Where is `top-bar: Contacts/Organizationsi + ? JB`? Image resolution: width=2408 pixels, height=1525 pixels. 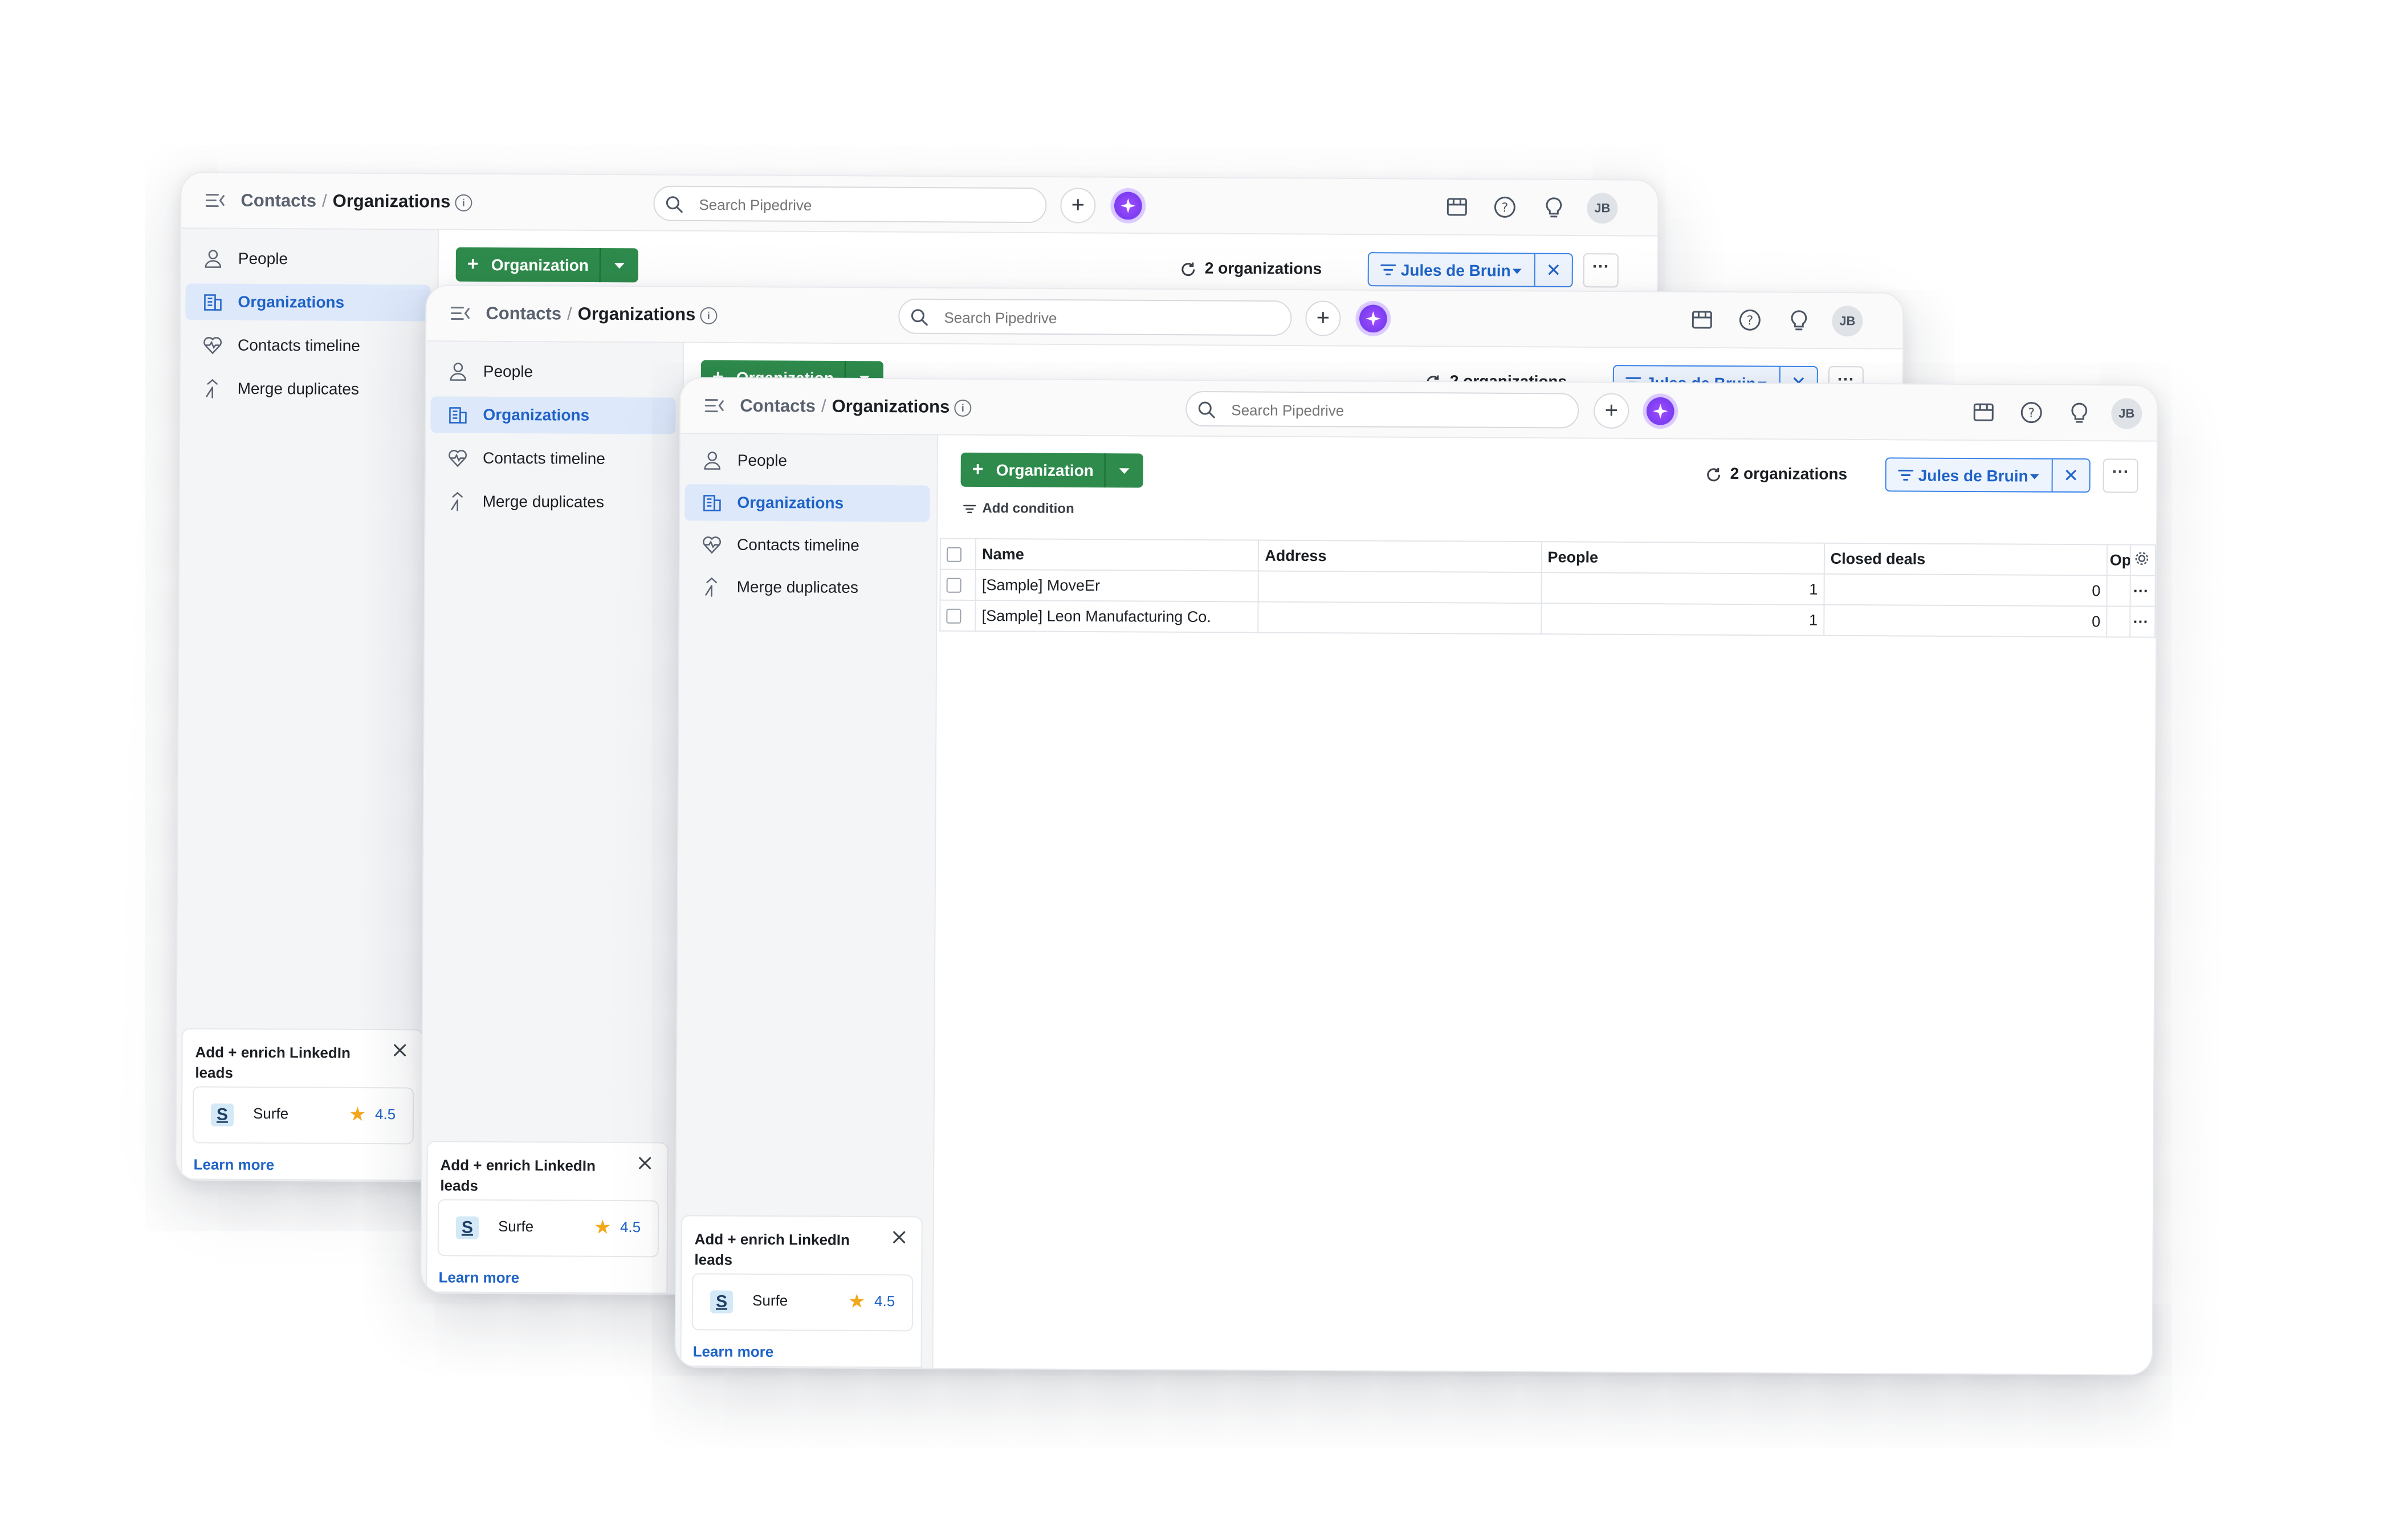
top-bar: Contacts/Organizationsi + ? JB is located at coordinates (919, 205).